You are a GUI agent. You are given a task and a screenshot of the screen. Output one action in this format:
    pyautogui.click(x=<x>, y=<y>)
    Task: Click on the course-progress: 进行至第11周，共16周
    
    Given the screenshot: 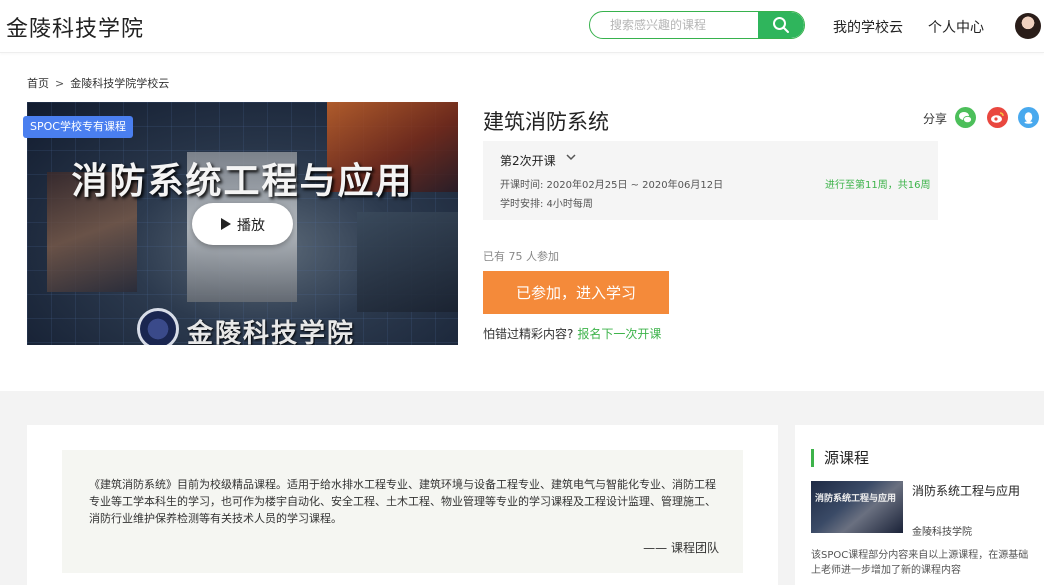 What is the action you would take?
    pyautogui.click(x=878, y=185)
    